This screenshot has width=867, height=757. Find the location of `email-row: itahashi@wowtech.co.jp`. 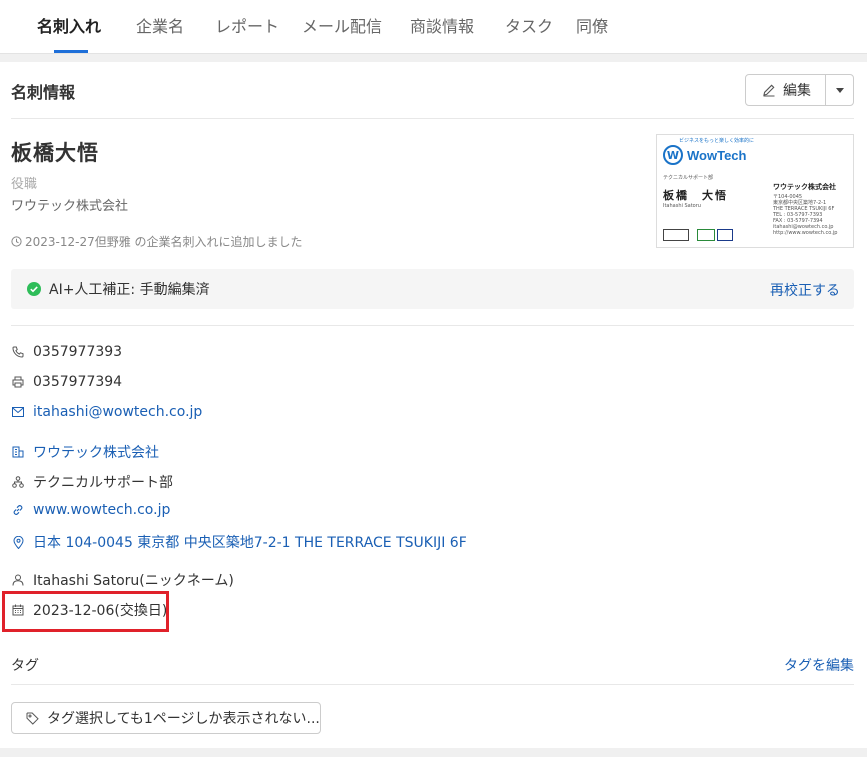

email-row: itahashi@wowtech.co.jp is located at coordinates (106, 412).